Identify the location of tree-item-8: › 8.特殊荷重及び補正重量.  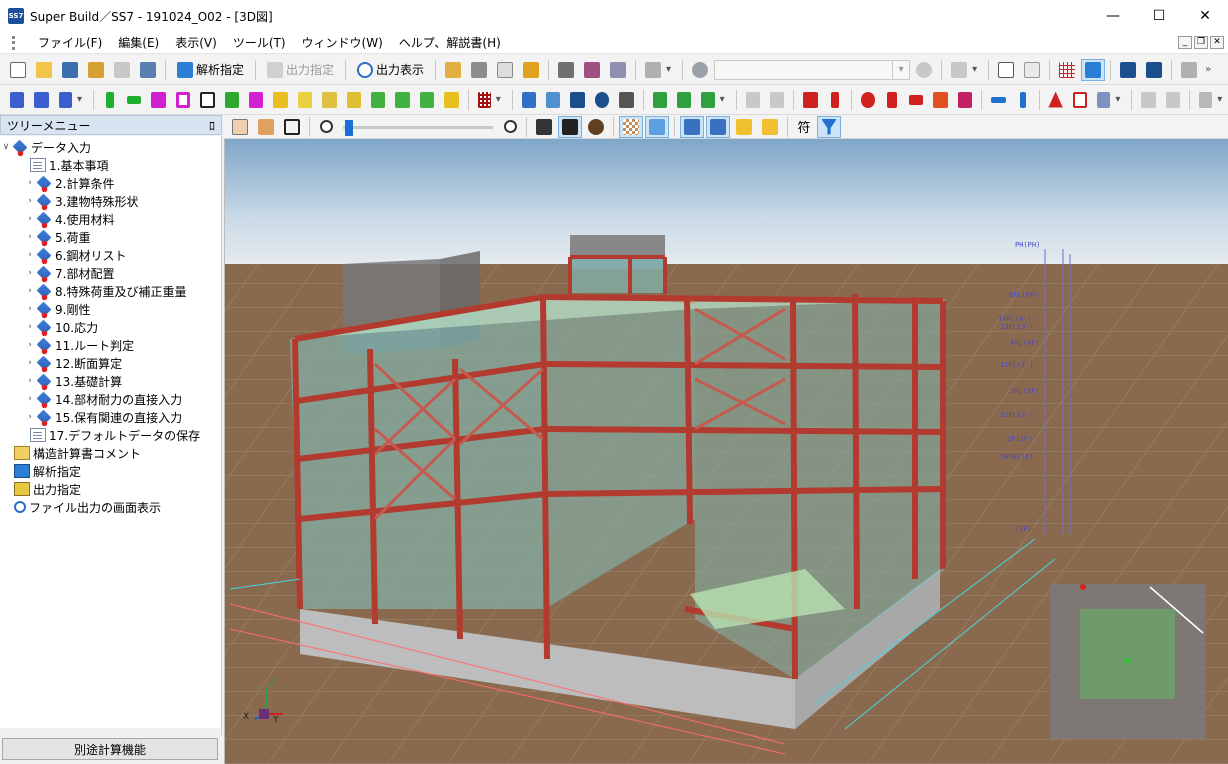
(110, 291).